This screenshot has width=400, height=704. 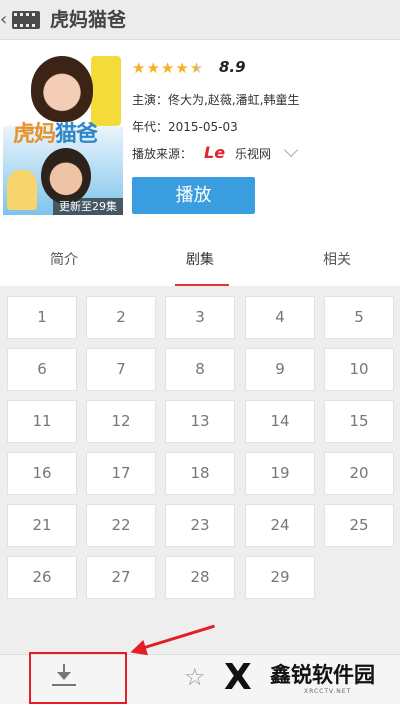 What do you see at coordinates (42, 525) in the screenshot?
I see `episode-button: 21` at bounding box center [42, 525].